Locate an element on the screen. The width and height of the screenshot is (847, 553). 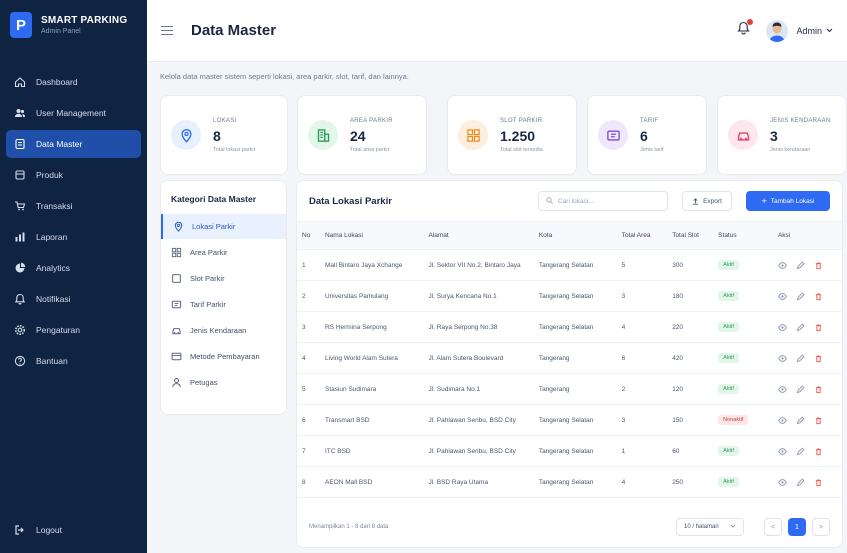
page-button: 1 is located at coordinates (797, 527).